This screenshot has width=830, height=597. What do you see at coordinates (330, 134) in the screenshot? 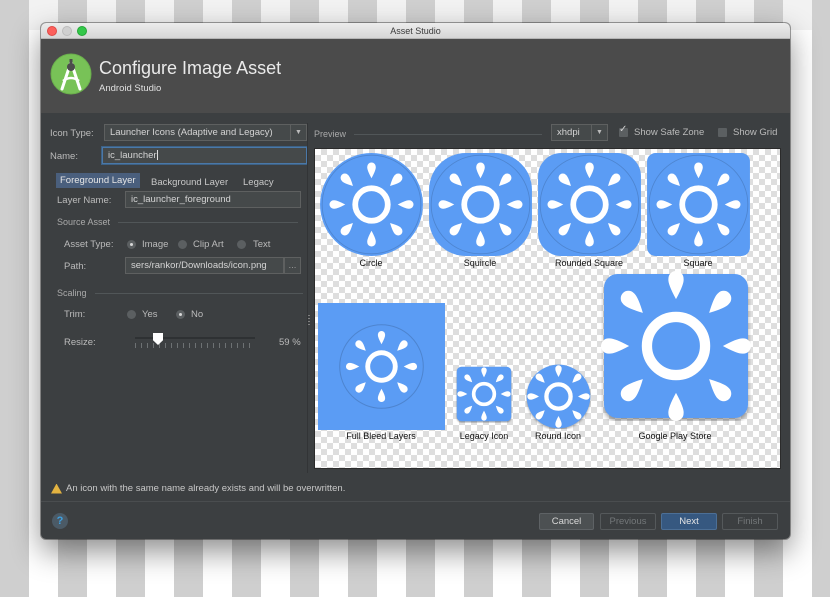
I see `preview-heading: Preview` at bounding box center [330, 134].